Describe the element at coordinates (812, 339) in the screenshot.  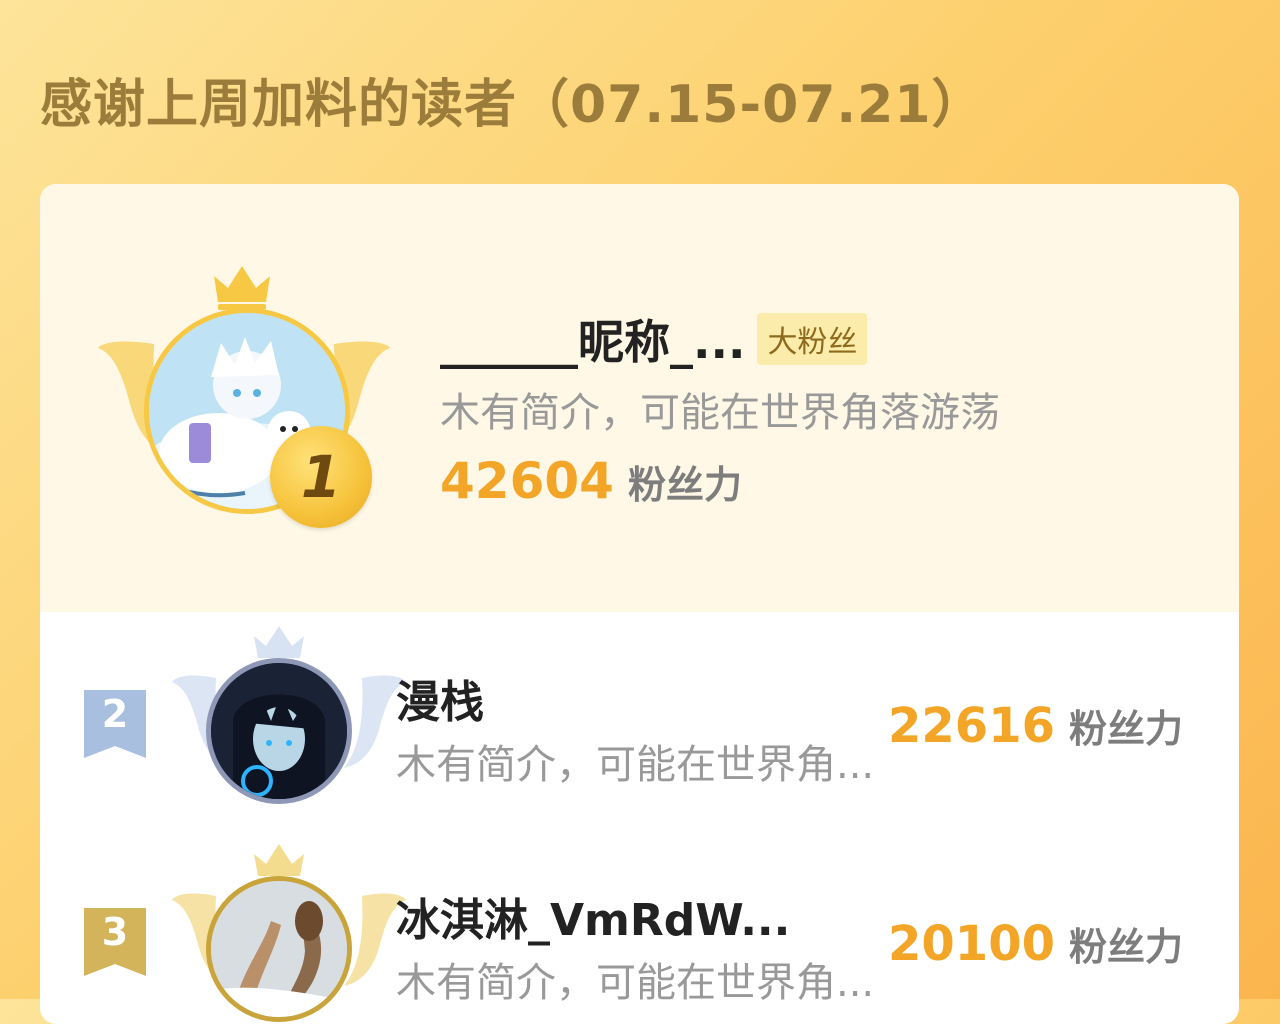
I see `fan-badge: 大粉丝` at that location.